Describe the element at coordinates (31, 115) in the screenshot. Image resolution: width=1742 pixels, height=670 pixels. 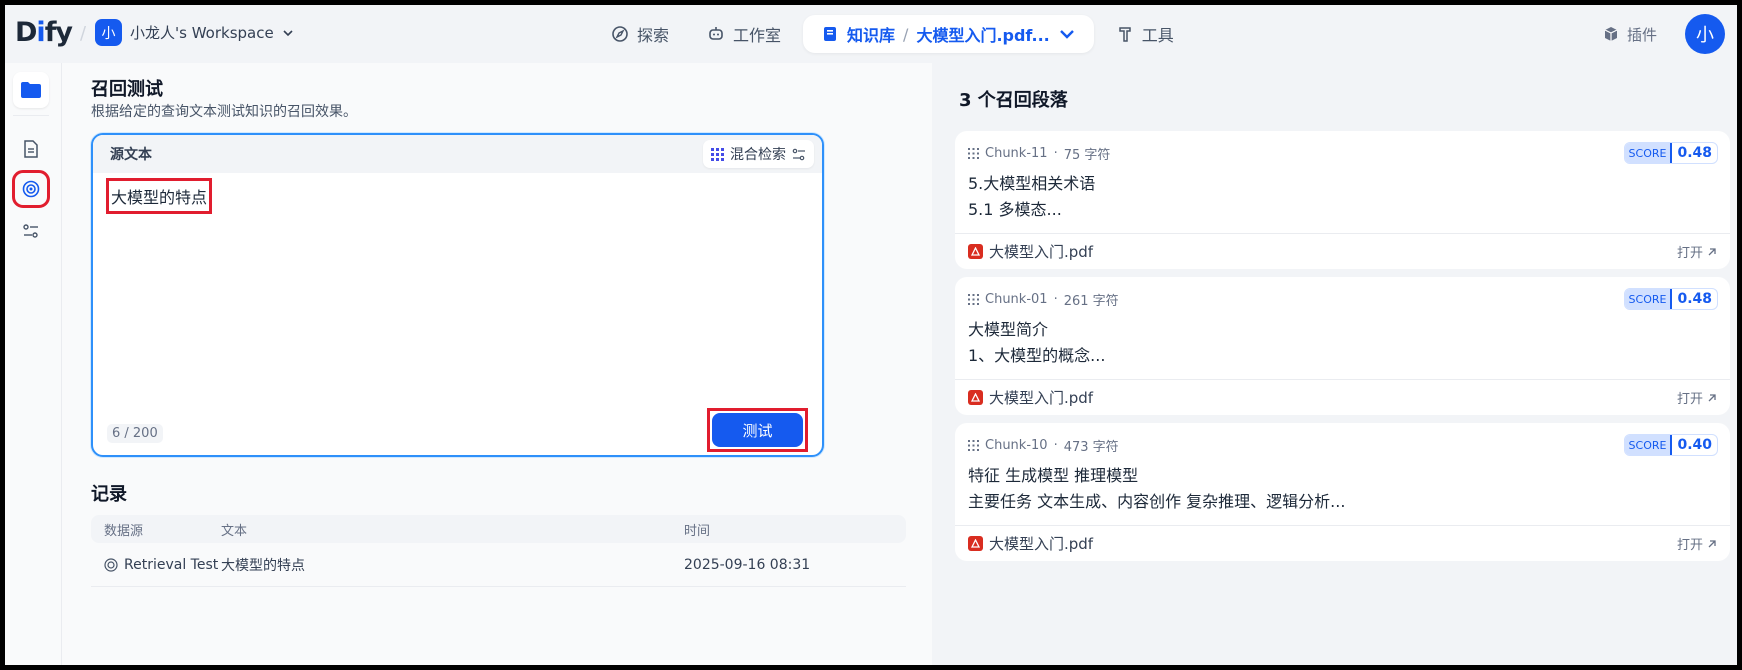
I see `divider` at that location.